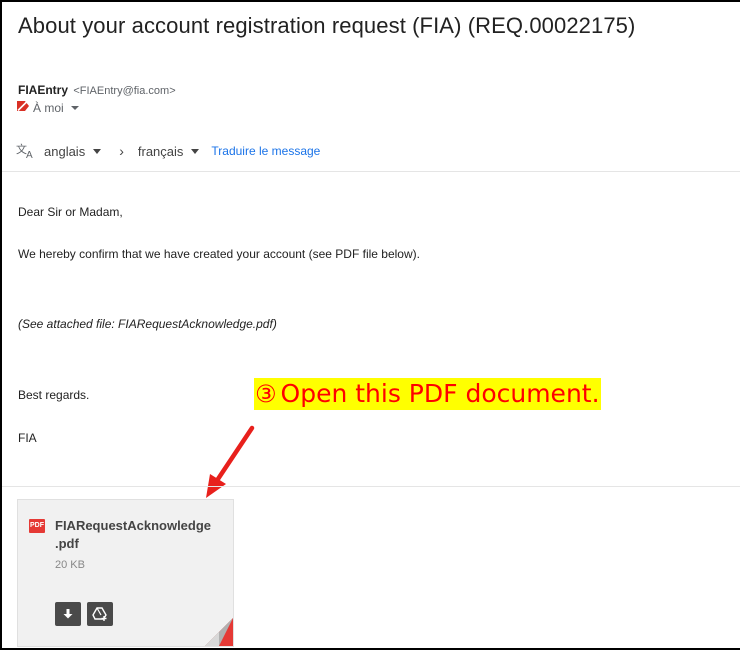 Image resolution: width=742 pixels, height=651 pixels. What do you see at coordinates (219, 632) in the screenshot?
I see `page-fold-corner-icon` at bounding box center [219, 632].